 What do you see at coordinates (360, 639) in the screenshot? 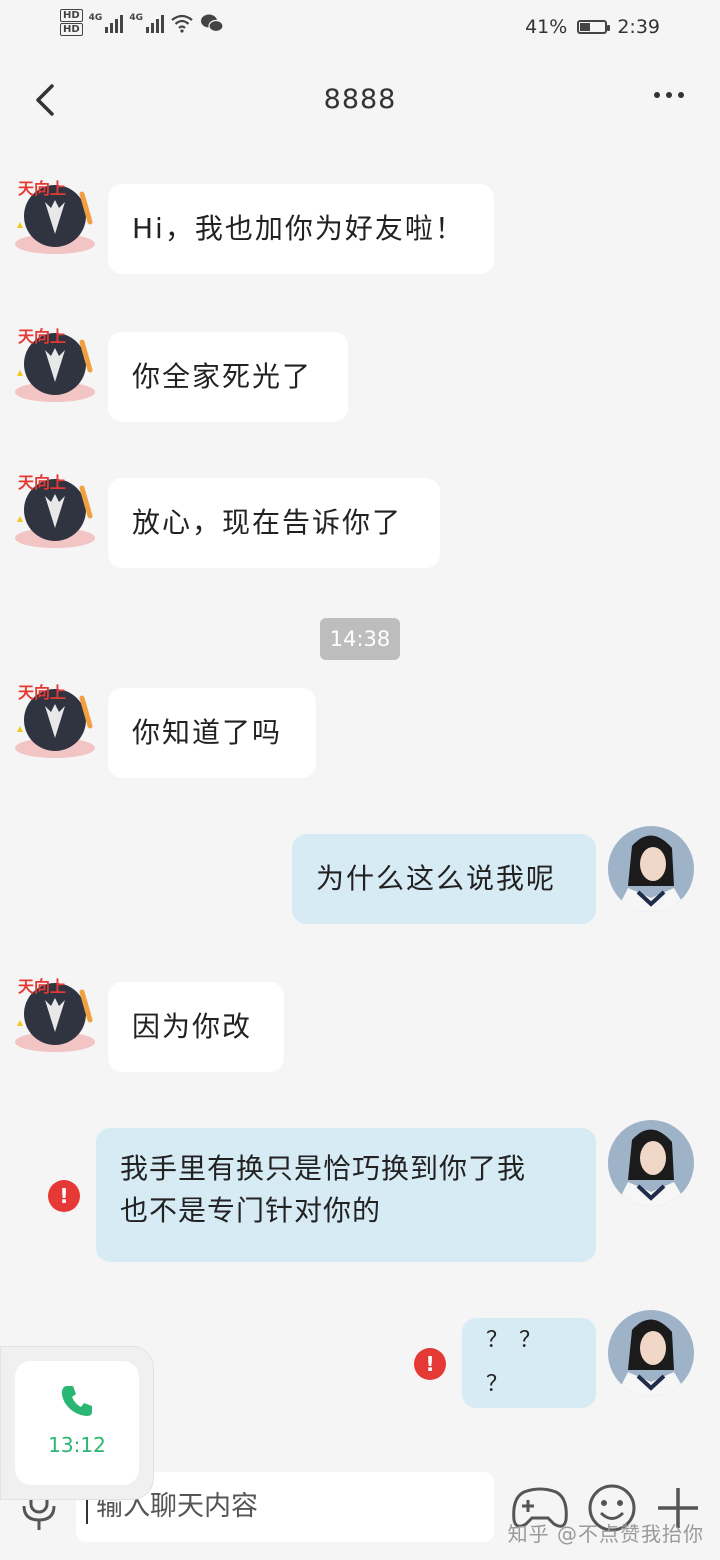
I see `timestamp-divider: 14:38` at bounding box center [360, 639].